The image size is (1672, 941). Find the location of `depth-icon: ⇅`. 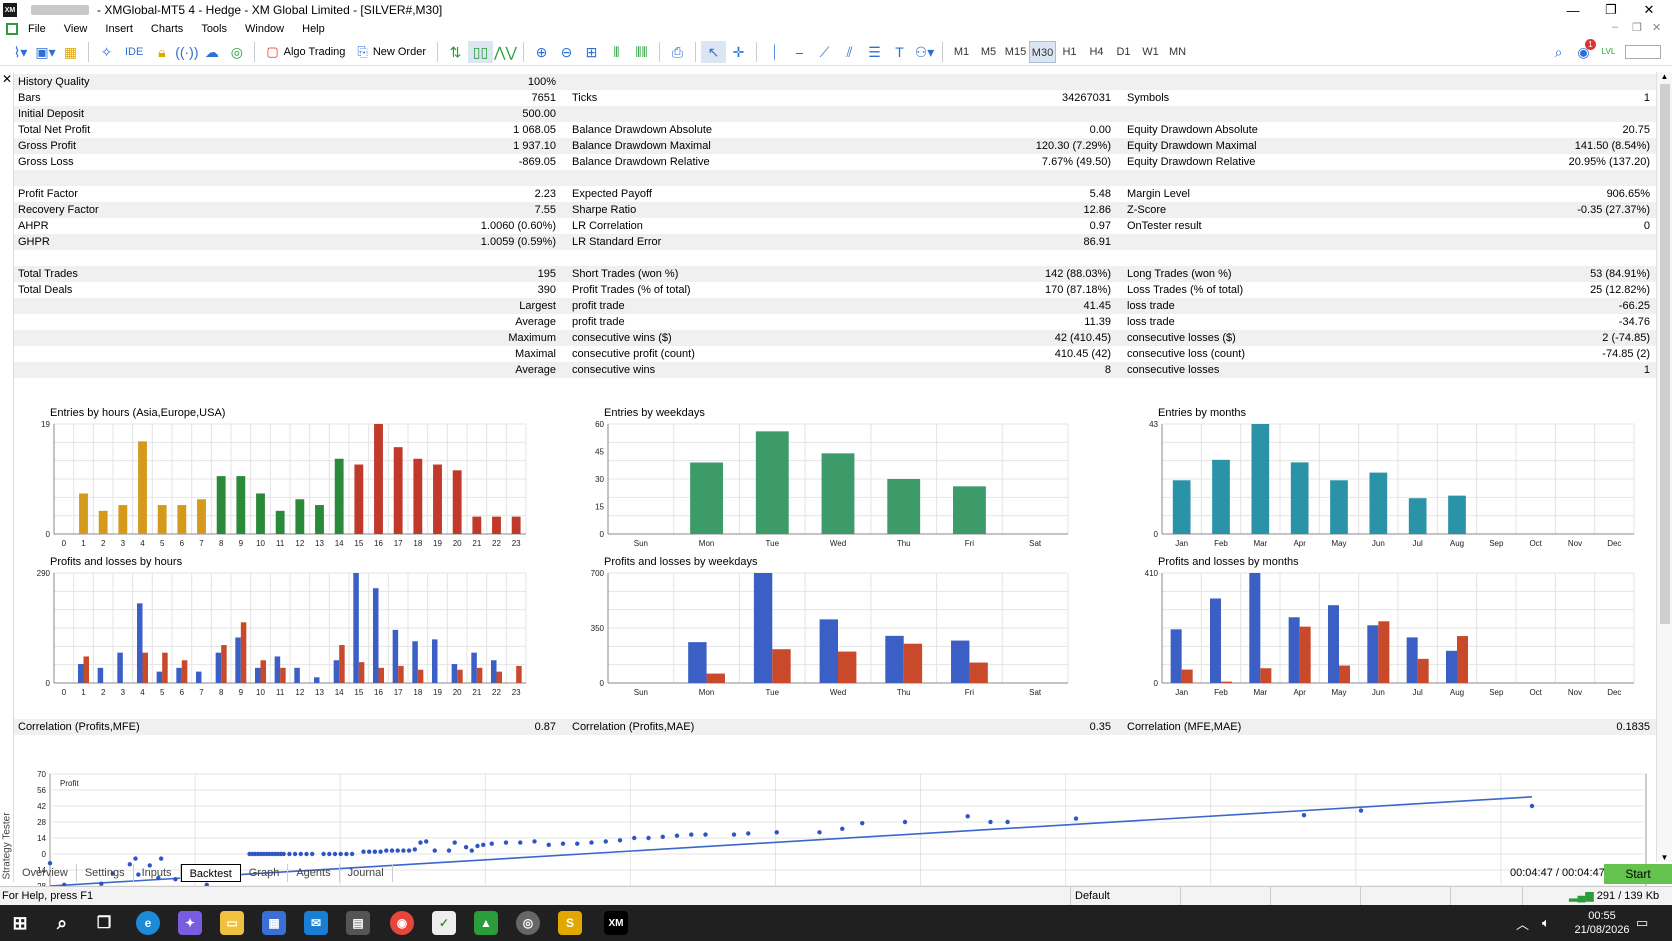

depth-icon: ⇅ is located at coordinates (455, 52).